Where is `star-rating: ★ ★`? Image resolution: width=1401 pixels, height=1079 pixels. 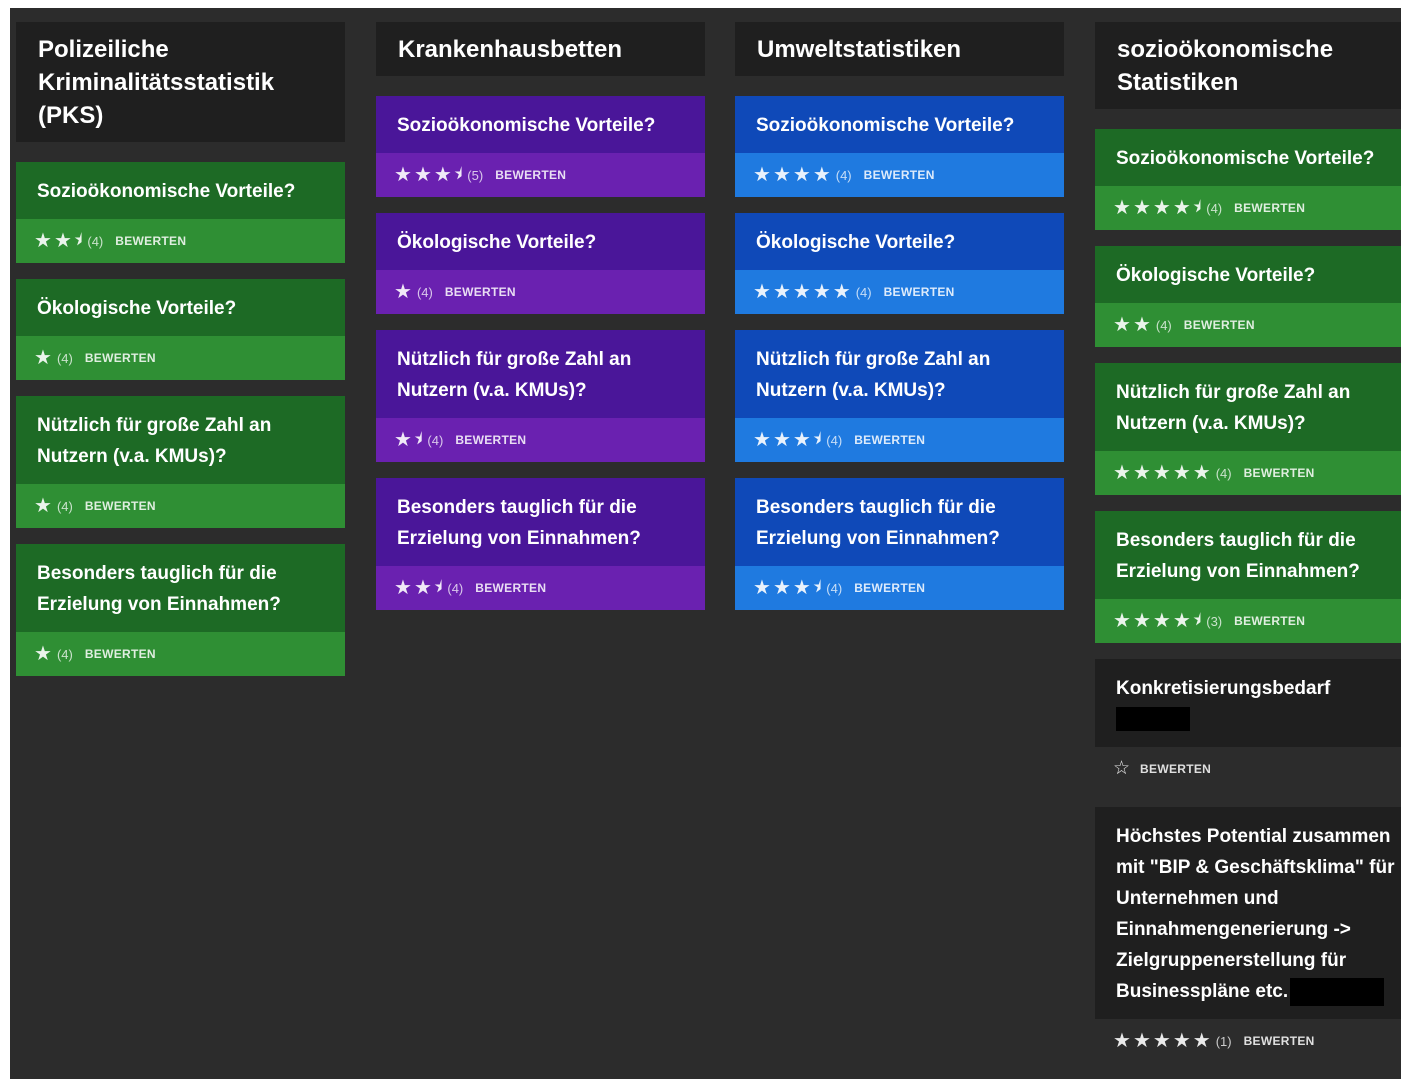
star-rating: ★ ★ is located at coordinates (1133, 325).